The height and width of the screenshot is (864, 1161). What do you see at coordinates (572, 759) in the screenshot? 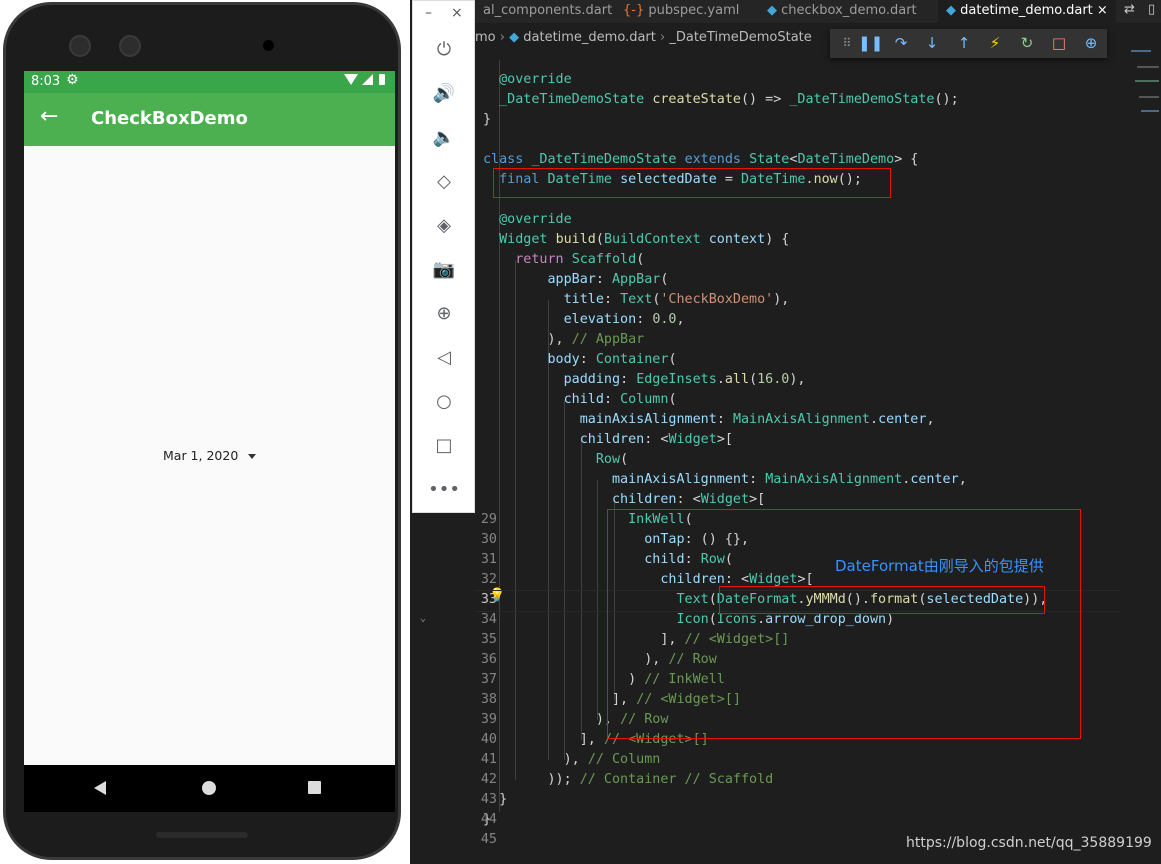
I see `code-line: ), // Column` at bounding box center [572, 759].